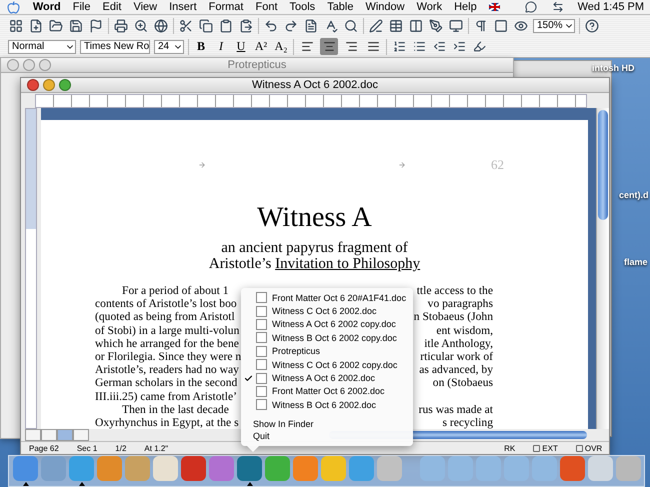 This screenshot has height=487, width=650. What do you see at coordinates (456, 26) in the screenshot?
I see `monitor-icon` at bounding box center [456, 26].